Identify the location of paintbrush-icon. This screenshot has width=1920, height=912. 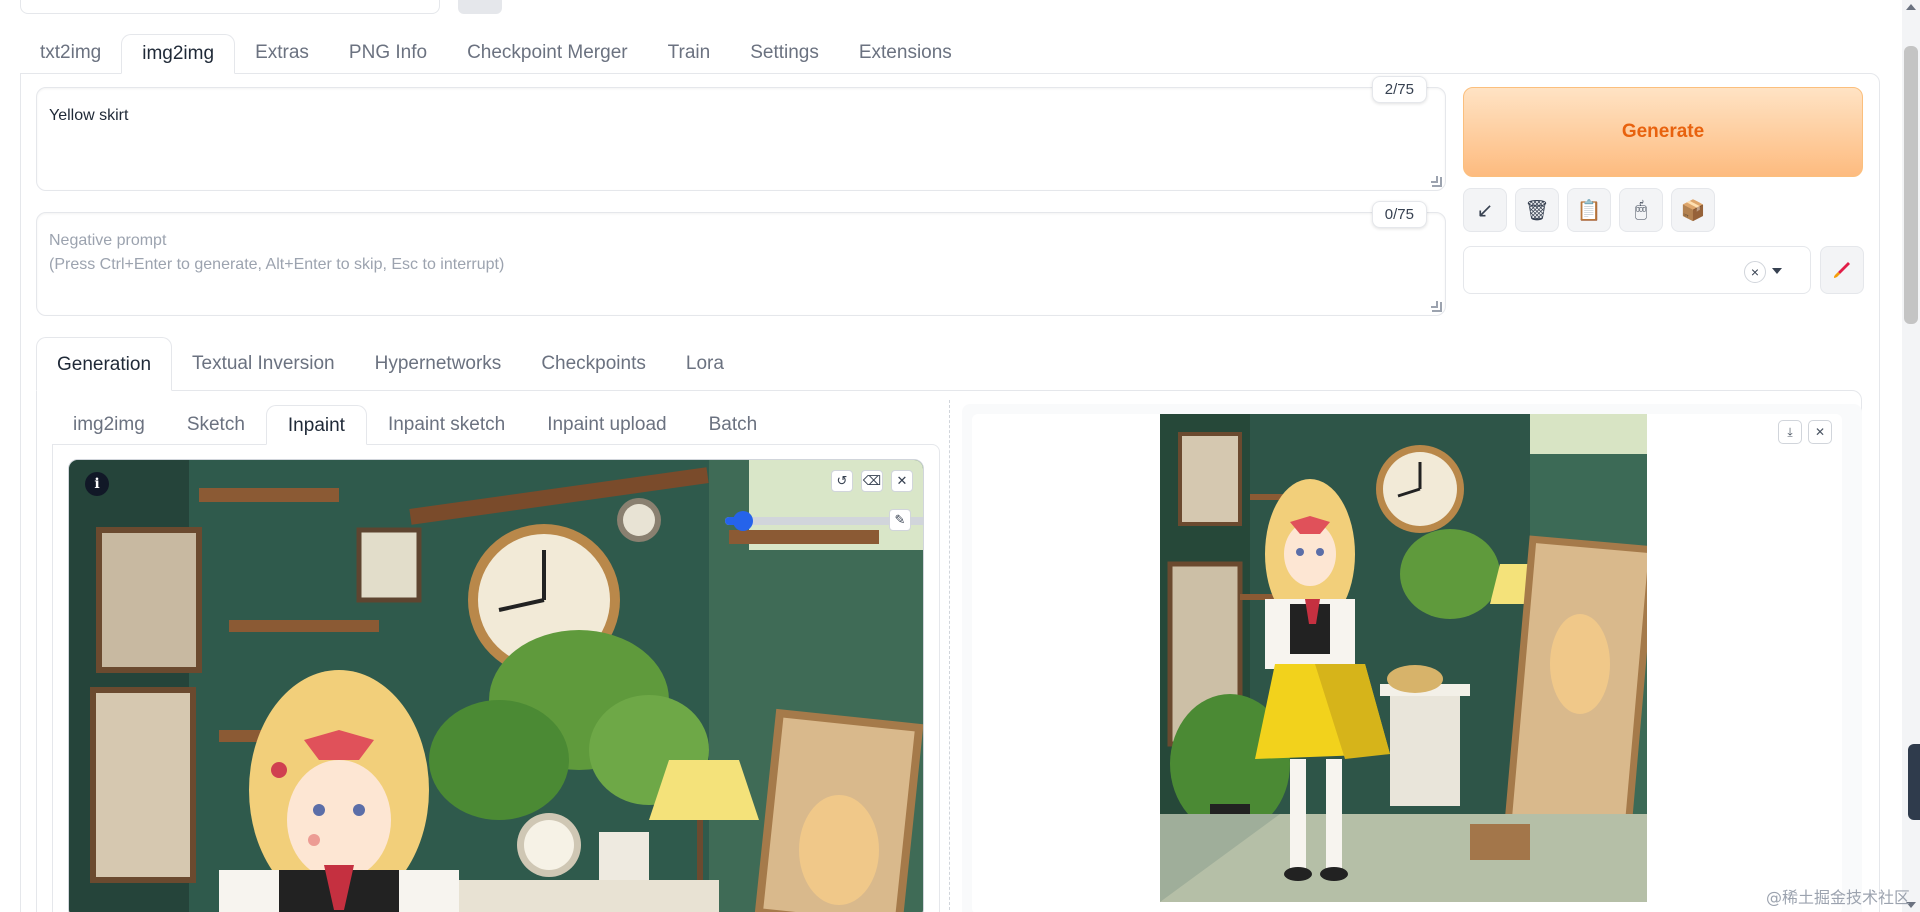
(1842, 270).